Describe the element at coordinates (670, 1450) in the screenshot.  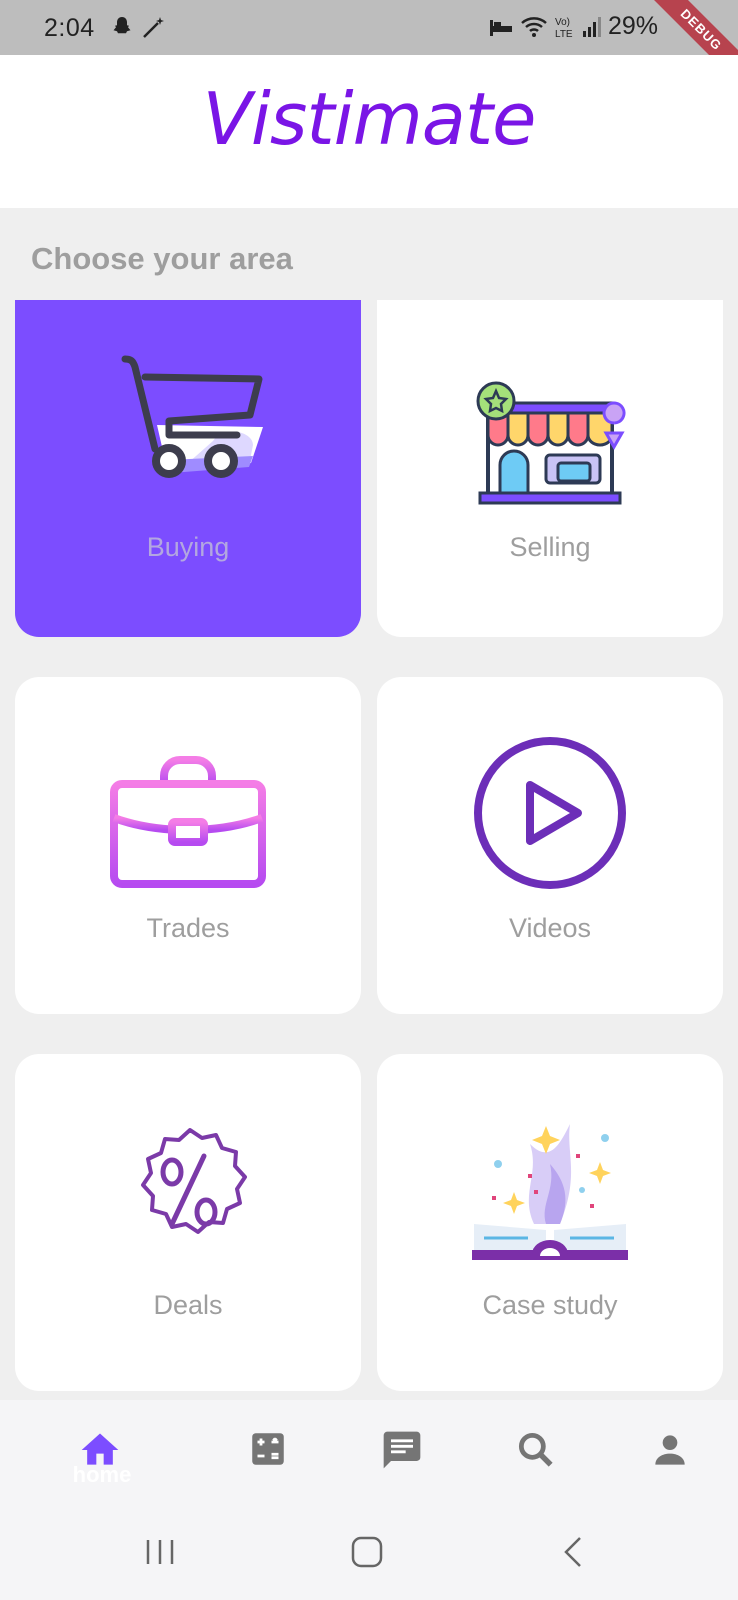
I see `person-icon` at that location.